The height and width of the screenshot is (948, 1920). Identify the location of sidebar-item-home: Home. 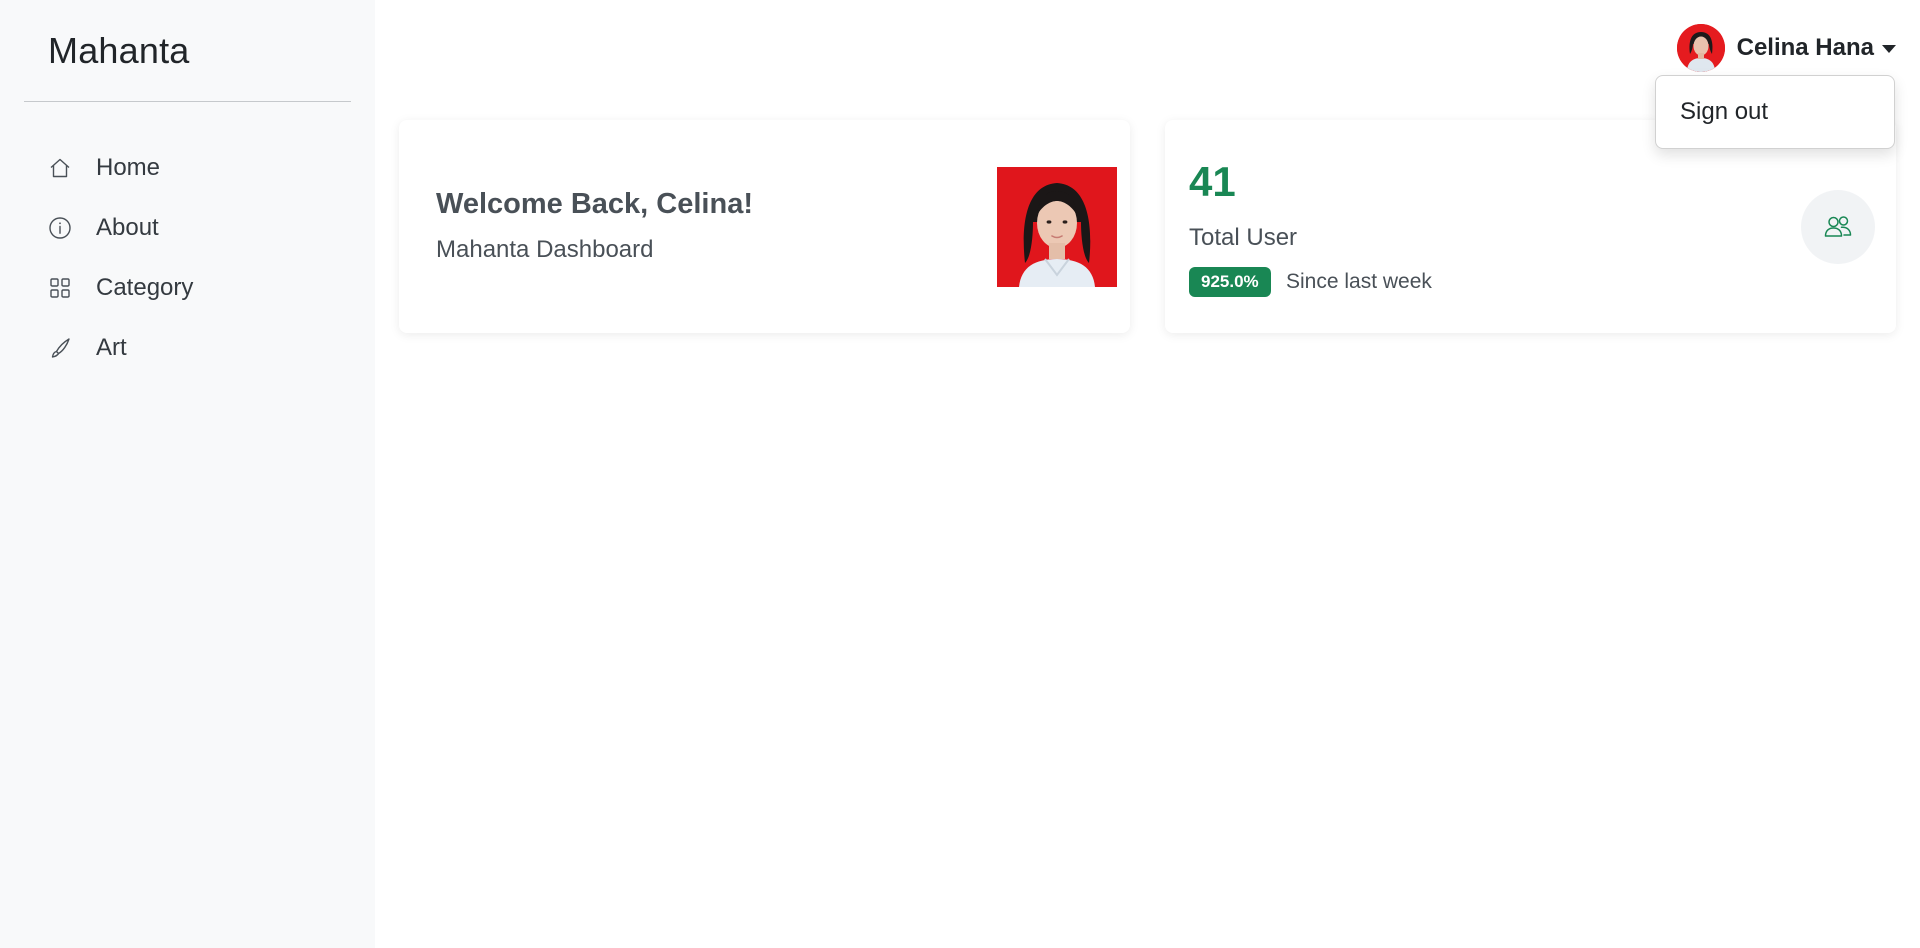
(187, 168).